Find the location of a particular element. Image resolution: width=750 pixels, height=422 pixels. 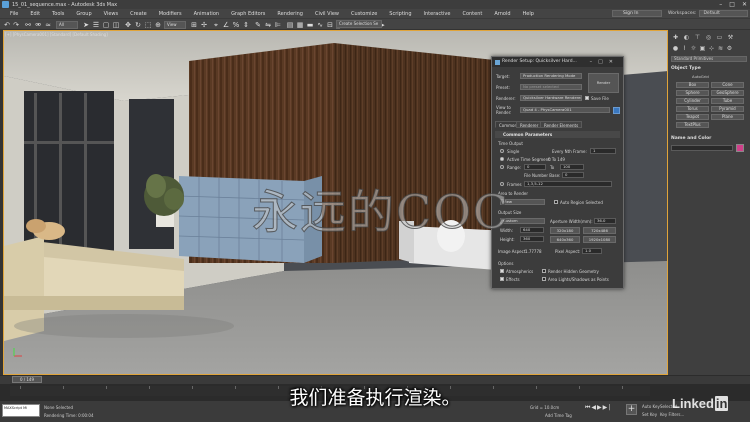

link-icon: ⚯ is located at coordinates (28, 25).